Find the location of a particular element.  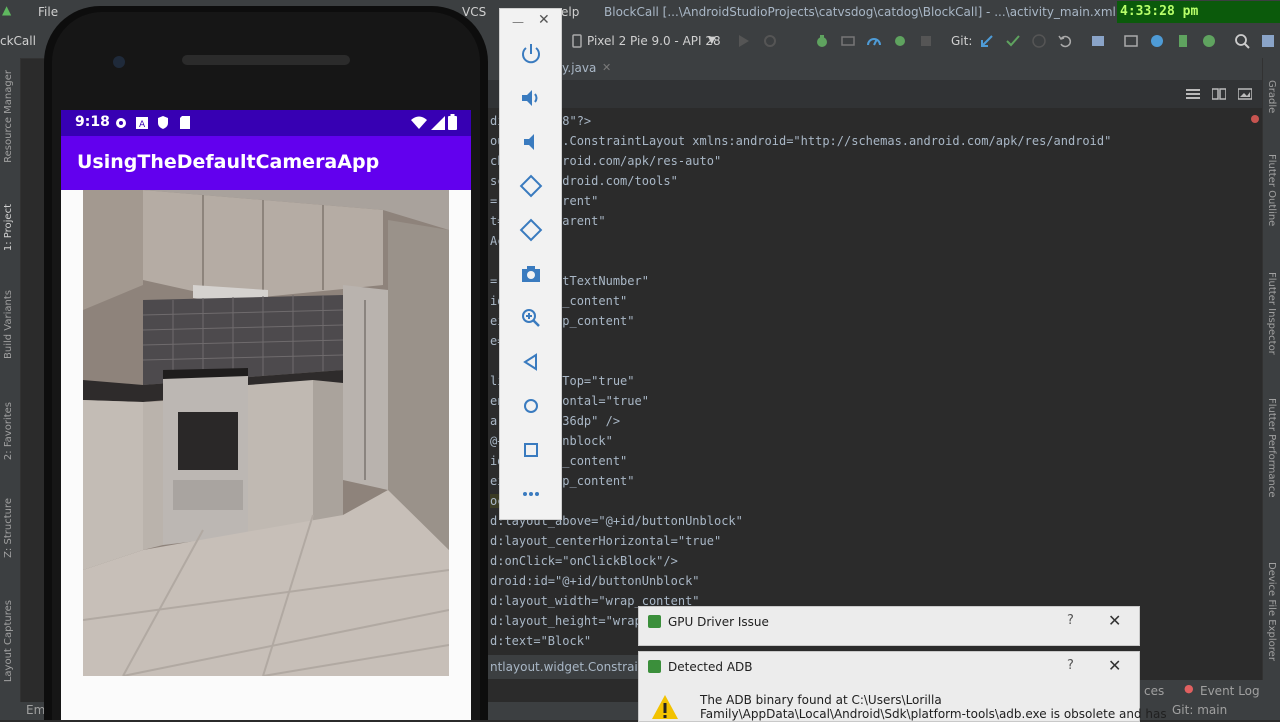

git-history-icon is located at coordinates (1039, 41).